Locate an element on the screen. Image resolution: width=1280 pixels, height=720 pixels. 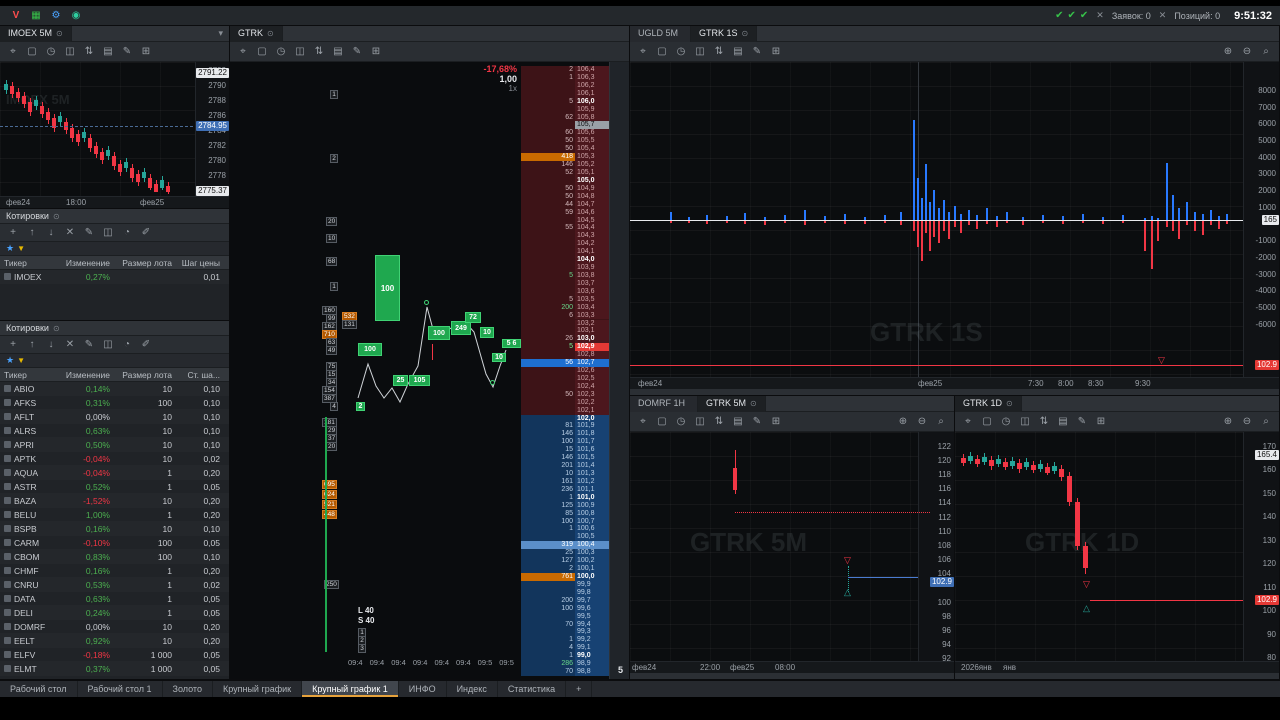
ladder-row: 418 105,3 is located at coordinates (565, 157).